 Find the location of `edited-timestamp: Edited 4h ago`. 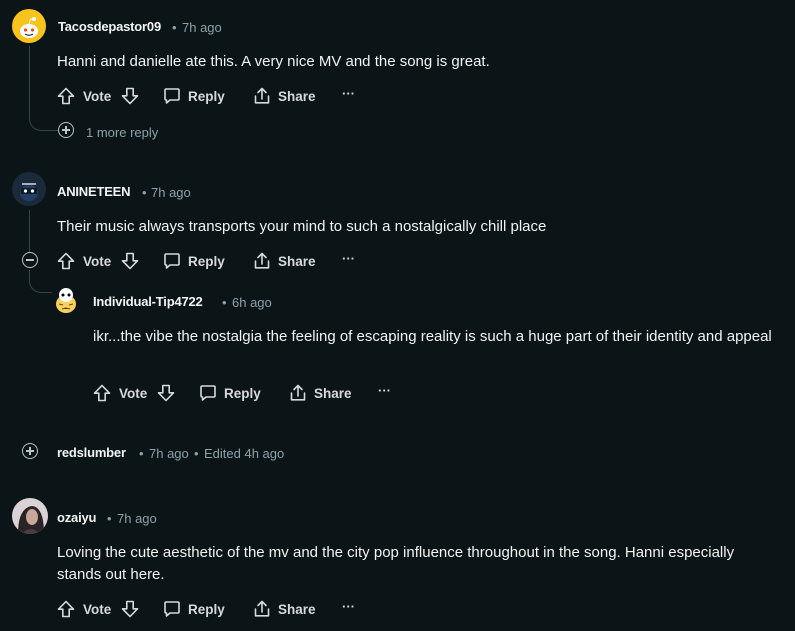

edited-timestamp: Edited 4h ago is located at coordinates (244, 453).